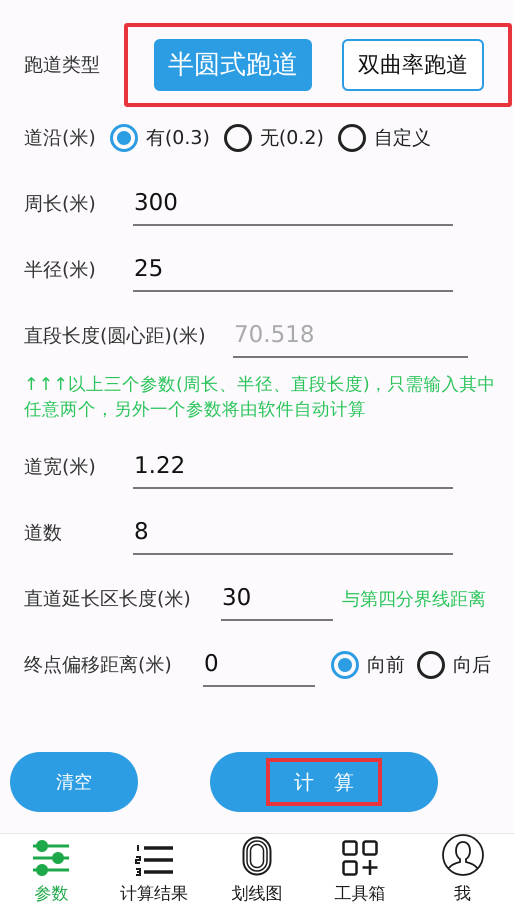 This screenshot has width=514, height=907. Describe the element at coordinates (292, 138) in the screenshot. I see `radio-label: 无(0.2)` at that location.